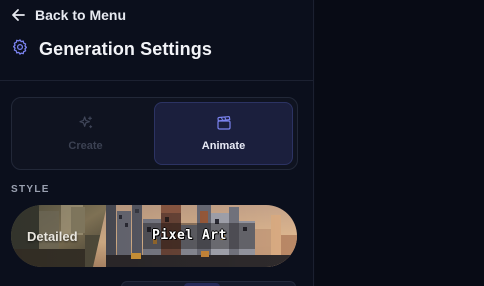 This screenshot has height=286, width=484. I want to click on back-to-menu-label: Back to Menu, so click(81, 15).